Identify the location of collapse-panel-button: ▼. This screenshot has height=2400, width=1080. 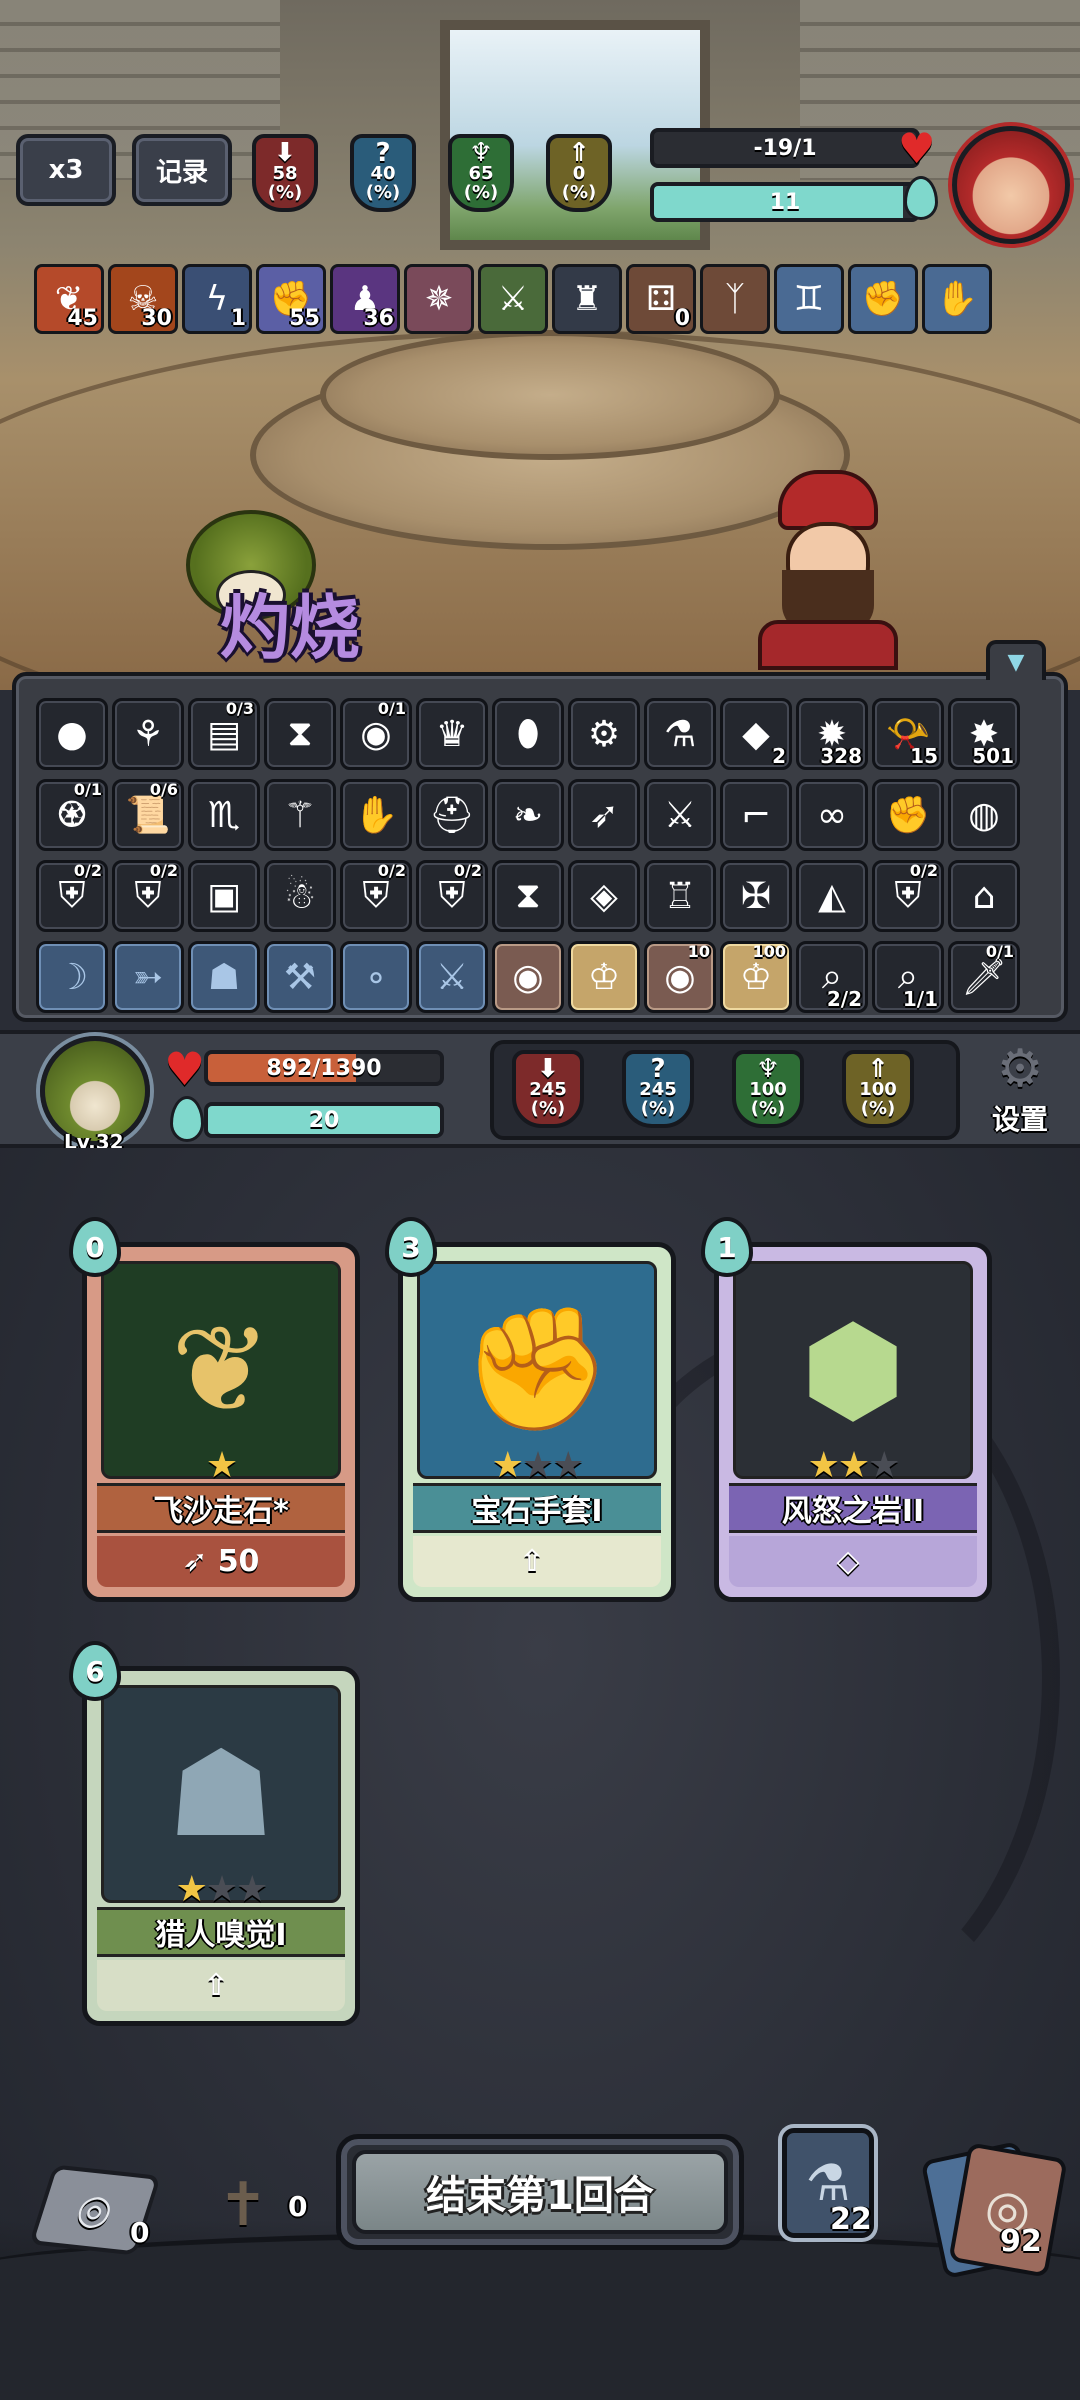
(1016, 660).